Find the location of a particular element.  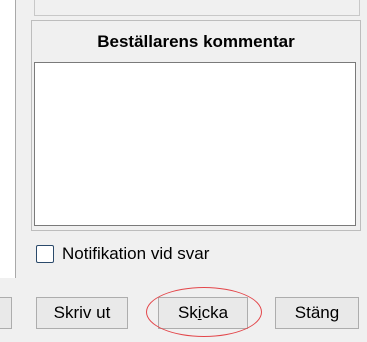

notification-checkbox is located at coordinates (45, 254).